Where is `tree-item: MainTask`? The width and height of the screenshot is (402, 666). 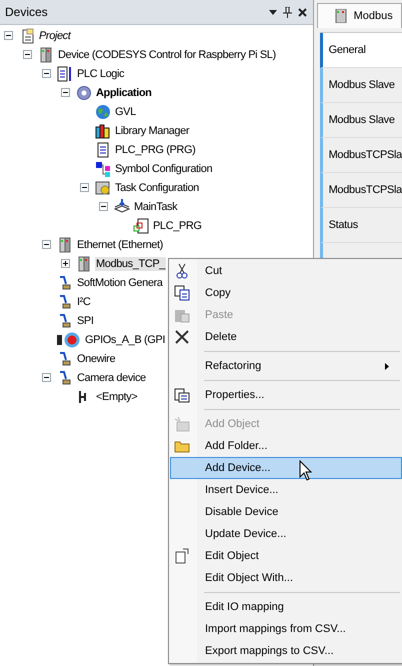 tree-item: MainTask is located at coordinates (155, 207).